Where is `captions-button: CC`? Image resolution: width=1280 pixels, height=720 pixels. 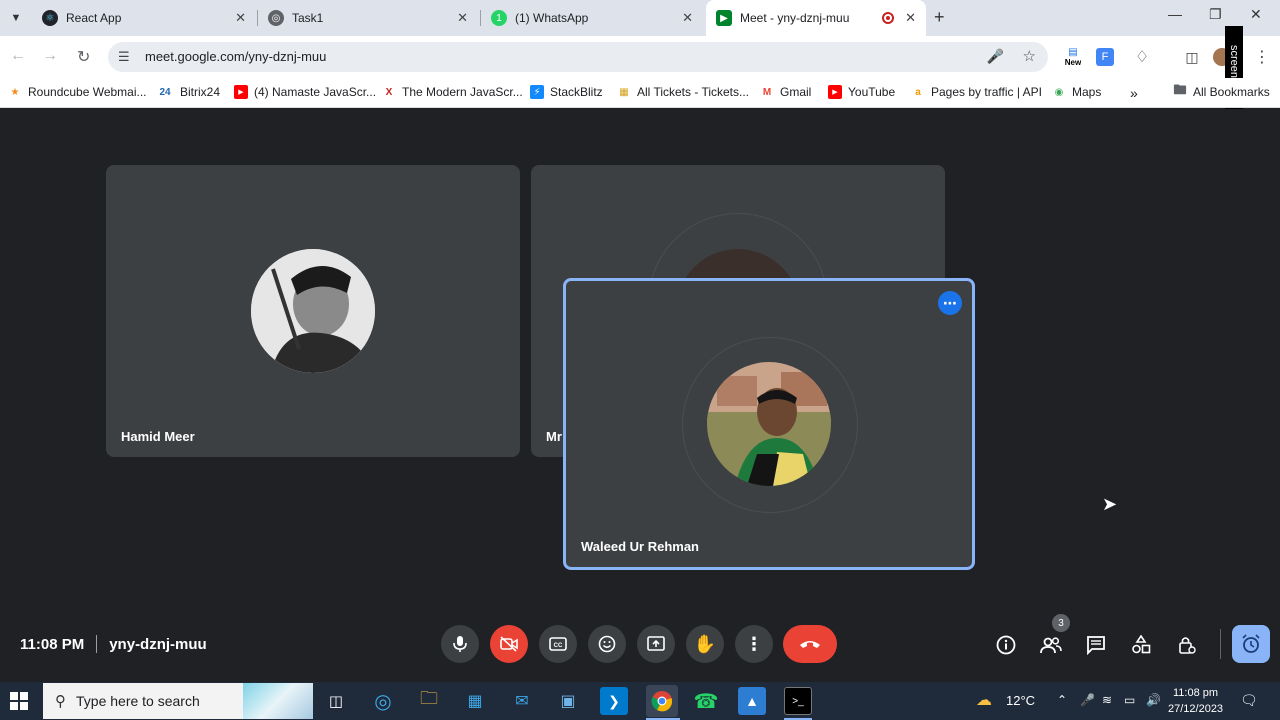 captions-button: CC is located at coordinates (558, 644).